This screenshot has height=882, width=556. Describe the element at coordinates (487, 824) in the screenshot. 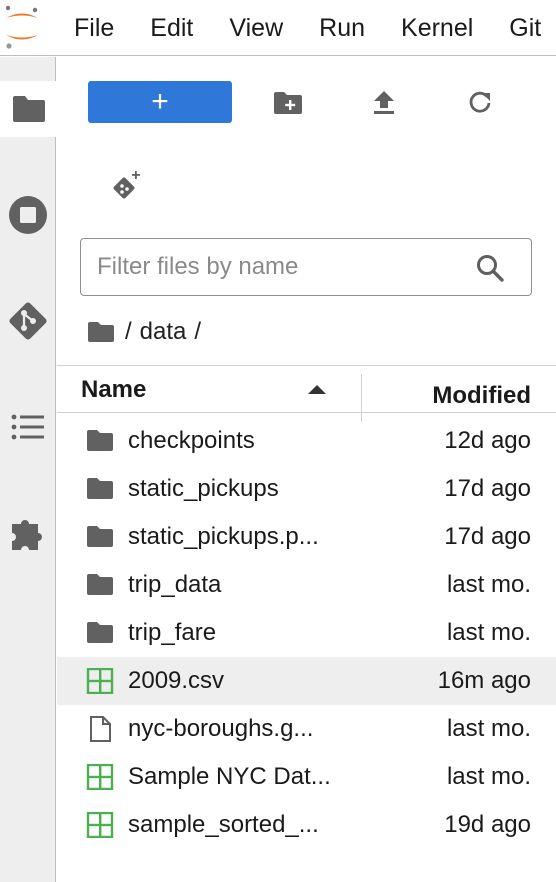

I see `file-modified: 19d ago` at that location.